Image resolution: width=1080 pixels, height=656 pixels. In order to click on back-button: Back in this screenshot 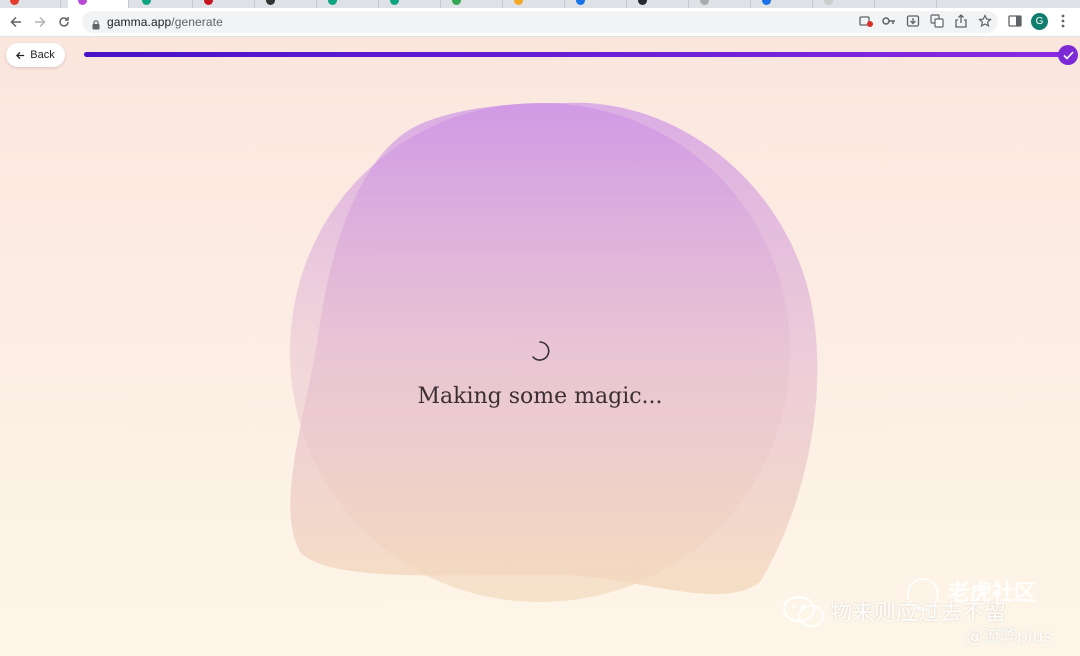, I will do `click(35, 55)`.